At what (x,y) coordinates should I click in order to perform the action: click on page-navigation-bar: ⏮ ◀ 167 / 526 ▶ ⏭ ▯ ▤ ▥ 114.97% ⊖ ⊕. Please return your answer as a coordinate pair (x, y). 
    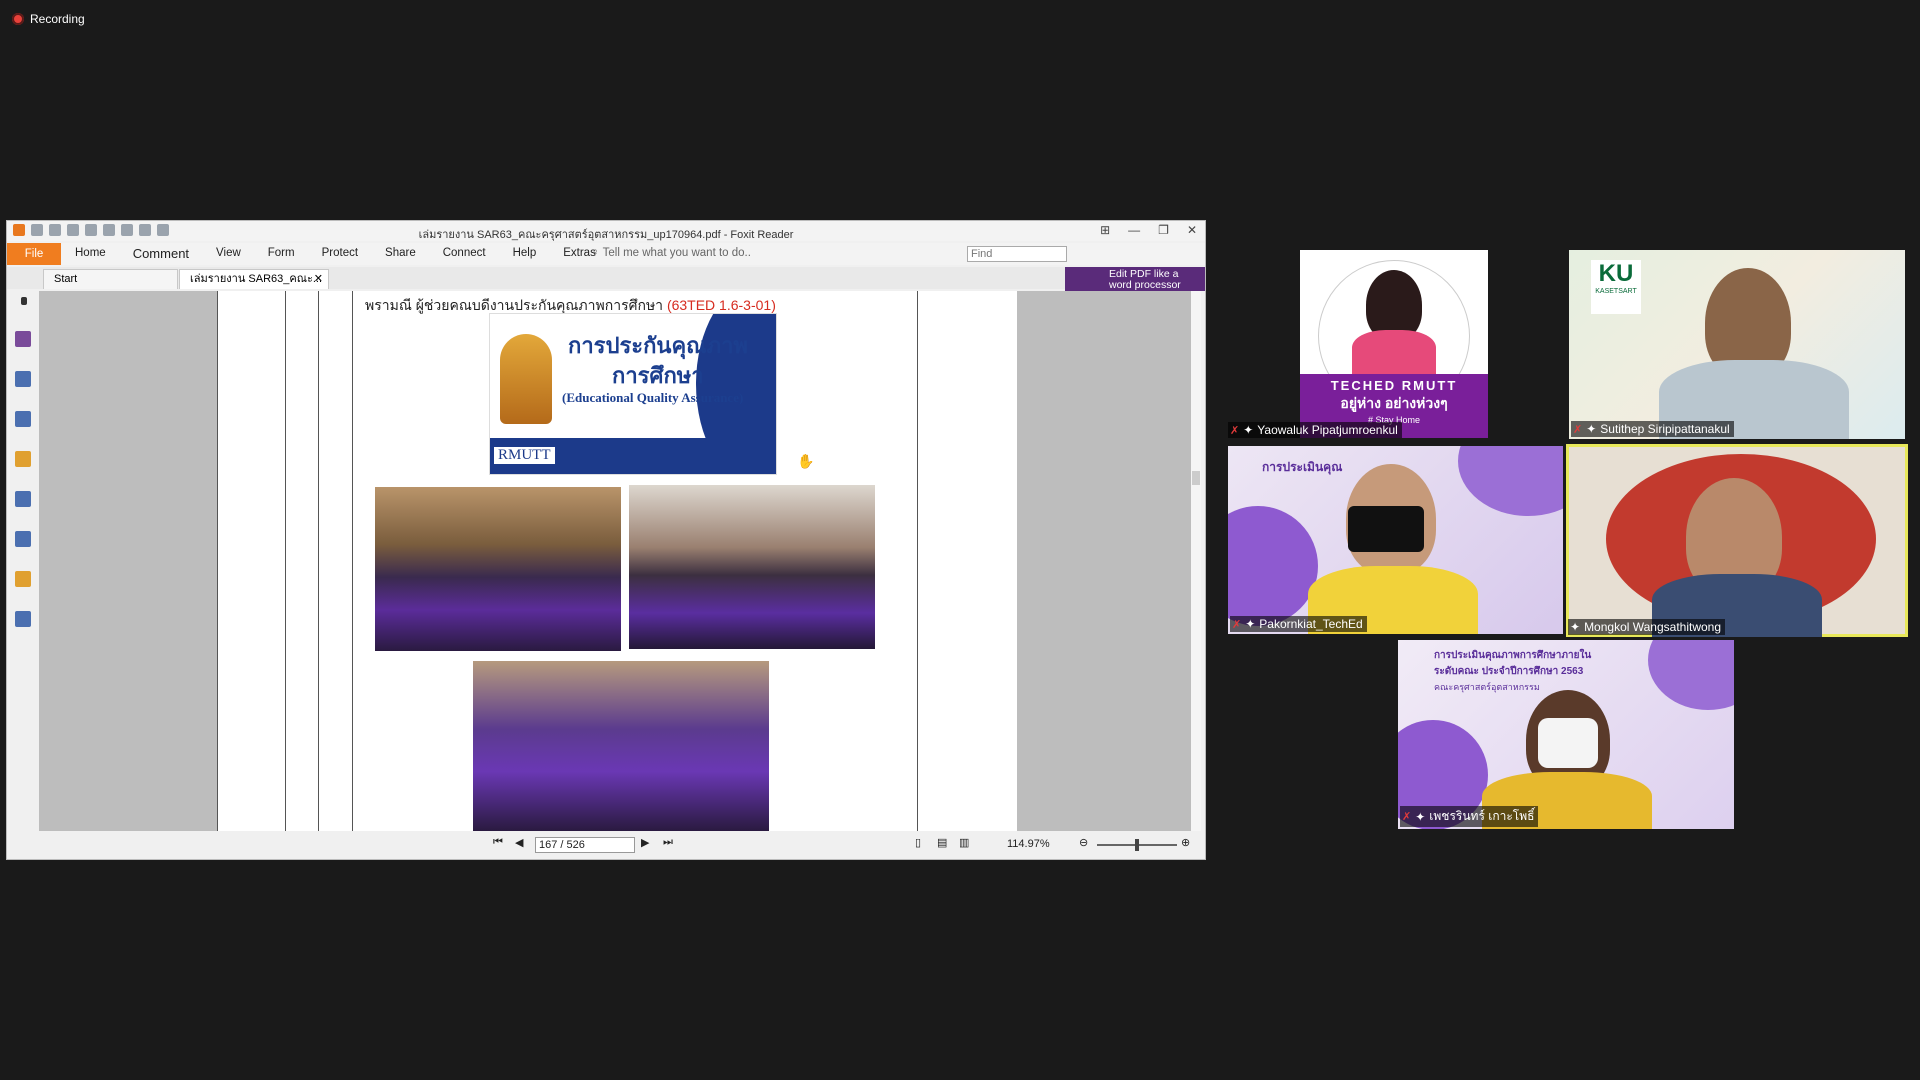
    Looking at the image, I should click on (606, 845).